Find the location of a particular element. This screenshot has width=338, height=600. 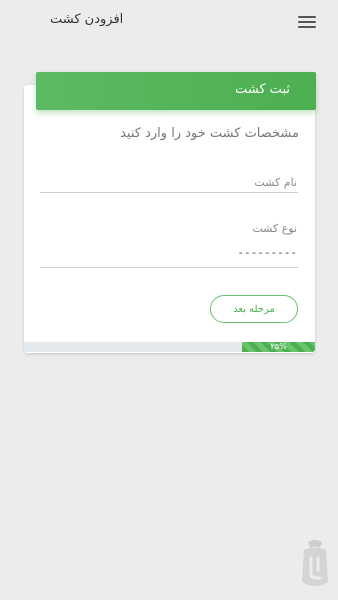

app-bar: افزودن کشت is located at coordinates (169, 21).